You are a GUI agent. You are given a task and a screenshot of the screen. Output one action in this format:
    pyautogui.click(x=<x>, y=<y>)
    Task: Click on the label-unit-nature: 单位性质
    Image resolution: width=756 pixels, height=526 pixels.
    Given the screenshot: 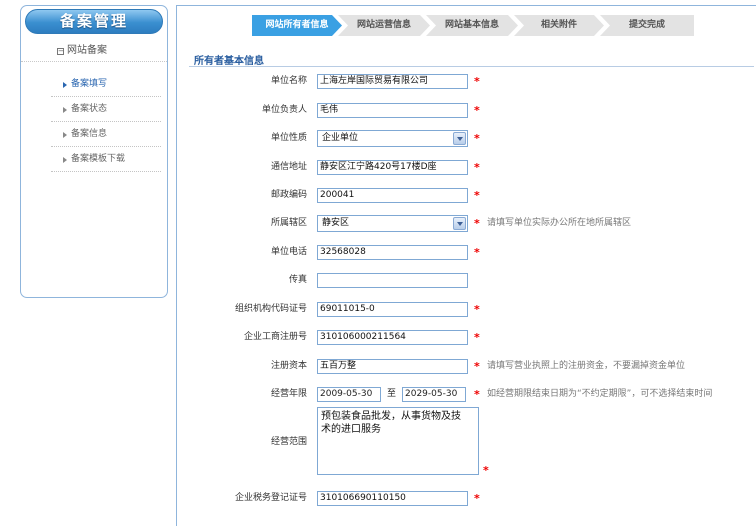 What is the action you would take?
    pyautogui.click(x=288, y=138)
    